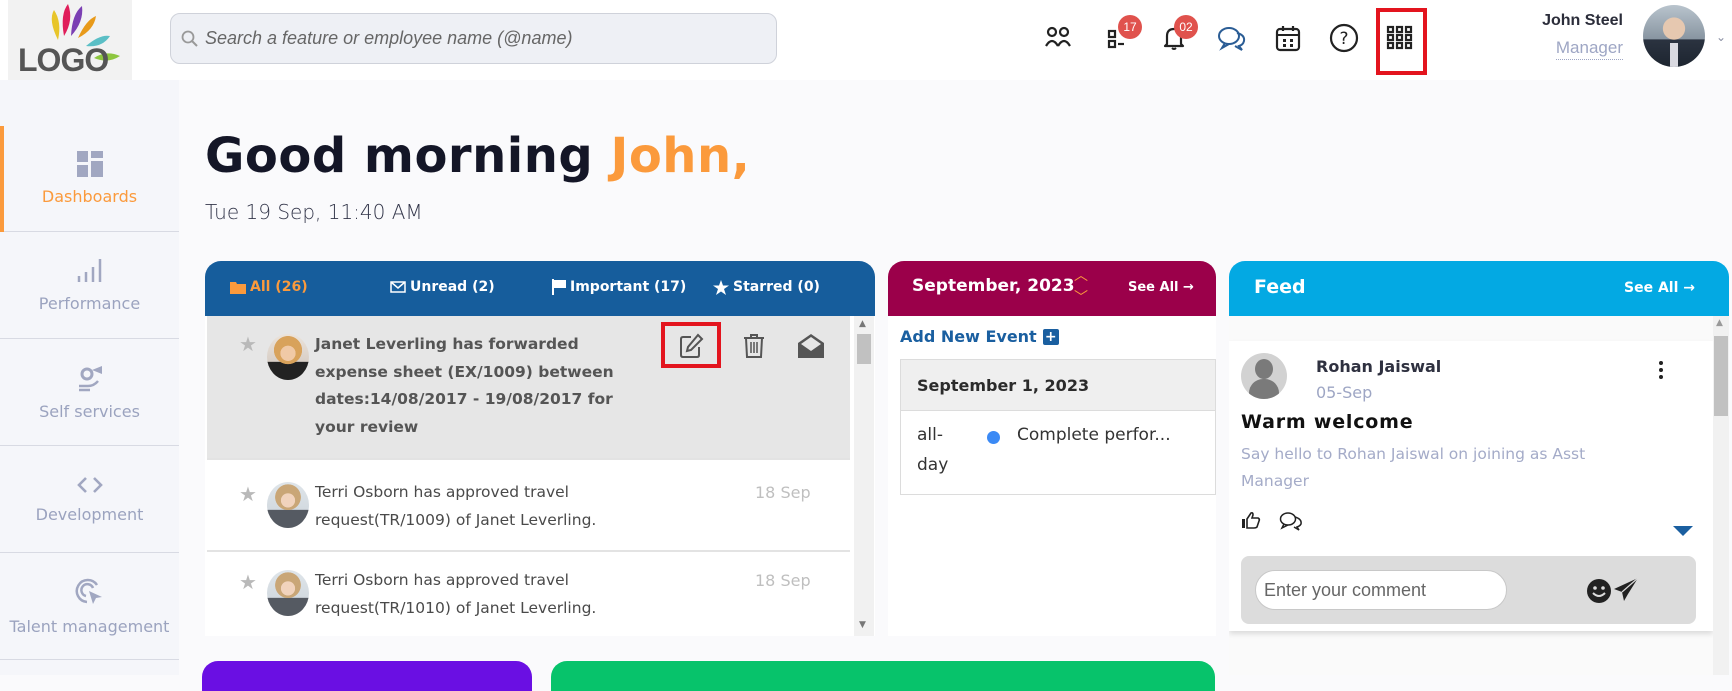 The width and height of the screenshot is (1732, 691). I want to click on sidebar-label: Self services, so click(89, 411).